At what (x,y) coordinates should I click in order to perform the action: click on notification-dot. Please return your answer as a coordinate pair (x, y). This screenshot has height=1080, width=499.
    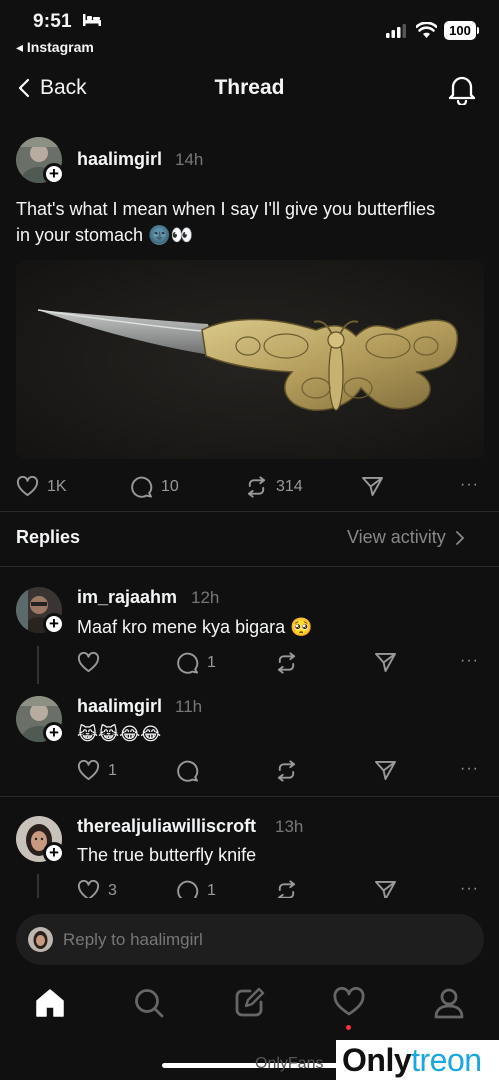
    Looking at the image, I should click on (348, 1027).